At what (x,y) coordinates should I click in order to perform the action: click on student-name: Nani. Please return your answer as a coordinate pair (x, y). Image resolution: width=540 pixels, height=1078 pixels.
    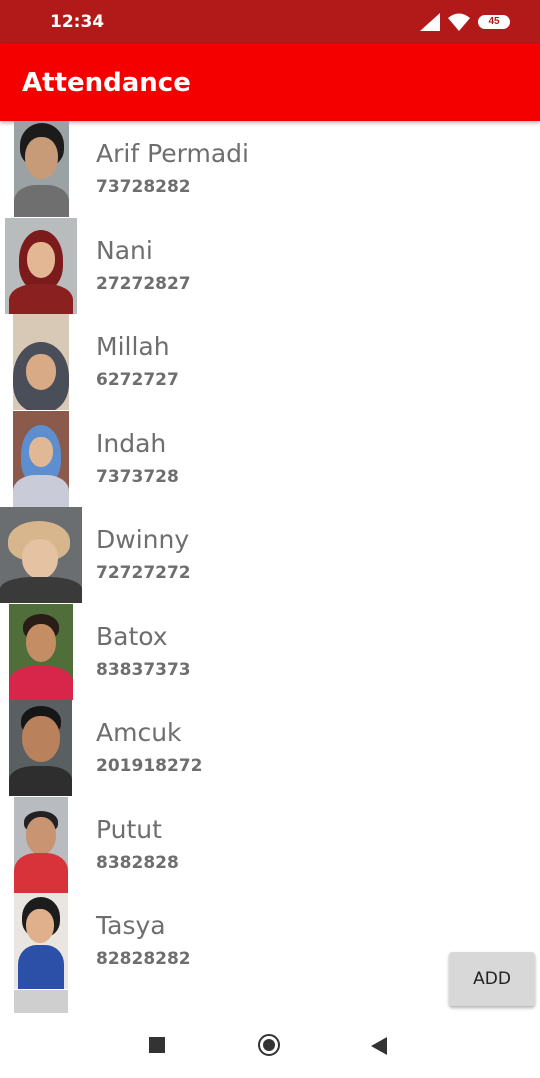
    Looking at the image, I should click on (124, 250).